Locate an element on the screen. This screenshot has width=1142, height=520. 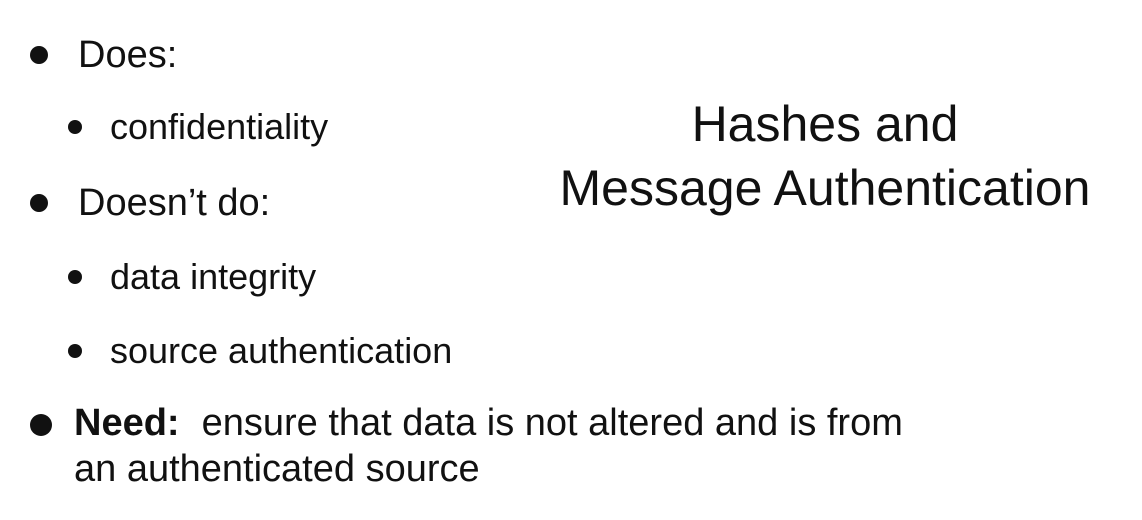
title-line-2: Message Authentication is located at coordinates (825, 188).